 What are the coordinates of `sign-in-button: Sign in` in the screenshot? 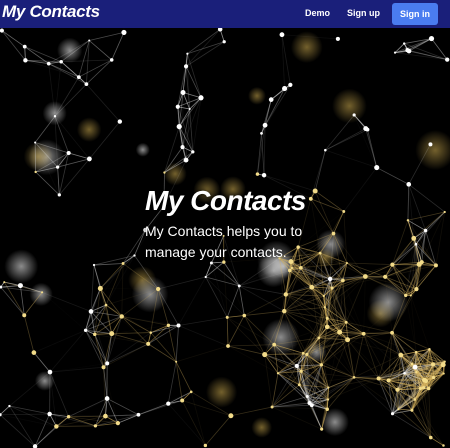 It's located at (415, 14).